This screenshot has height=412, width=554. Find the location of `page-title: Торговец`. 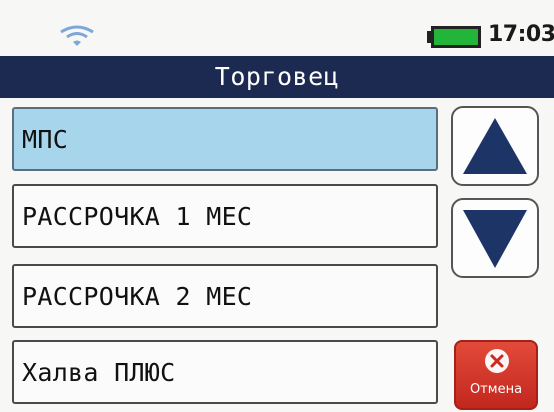

page-title: Торговец is located at coordinates (277, 77).